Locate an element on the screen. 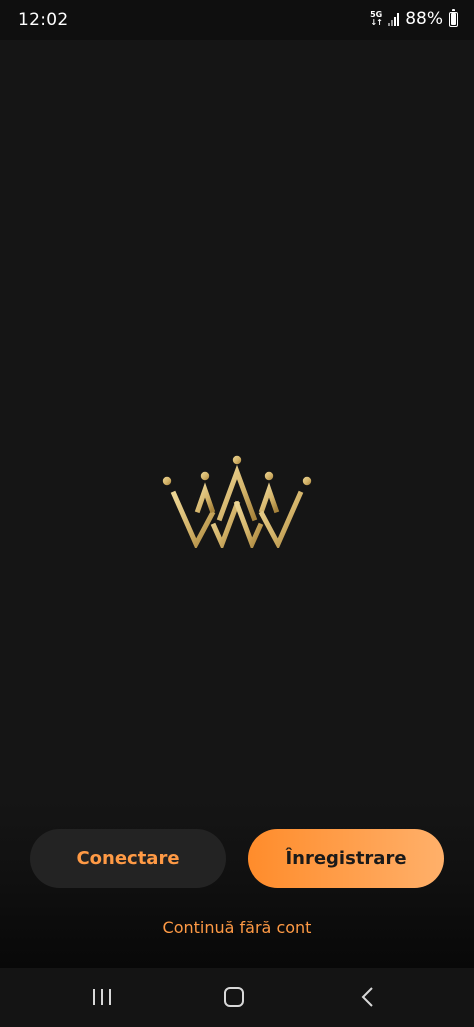 Image resolution: width=474 pixels, height=1027 pixels. home-icon is located at coordinates (234, 997).